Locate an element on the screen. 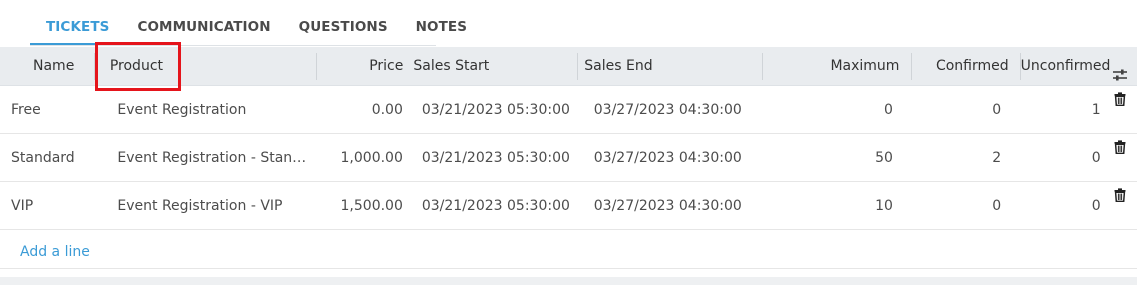  tab-communication: COMMUNICATION is located at coordinates (203, 22).